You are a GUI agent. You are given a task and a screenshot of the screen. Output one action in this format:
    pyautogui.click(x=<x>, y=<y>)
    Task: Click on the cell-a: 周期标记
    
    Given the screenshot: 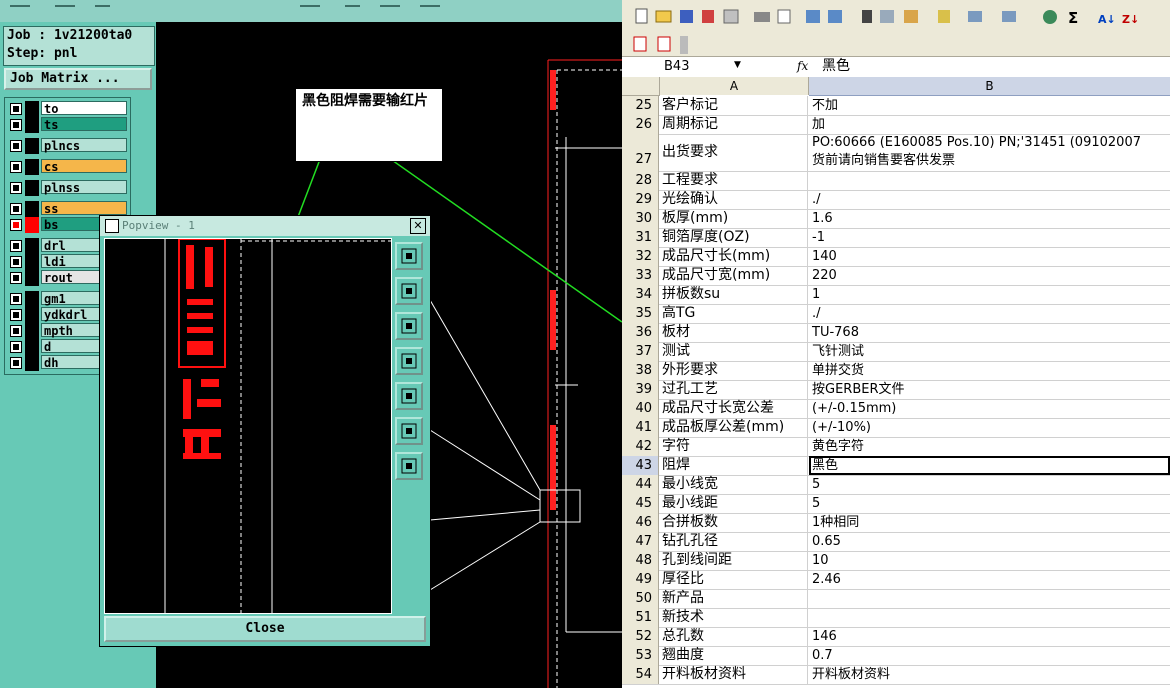 What is the action you would take?
    pyautogui.click(x=734, y=124)
    